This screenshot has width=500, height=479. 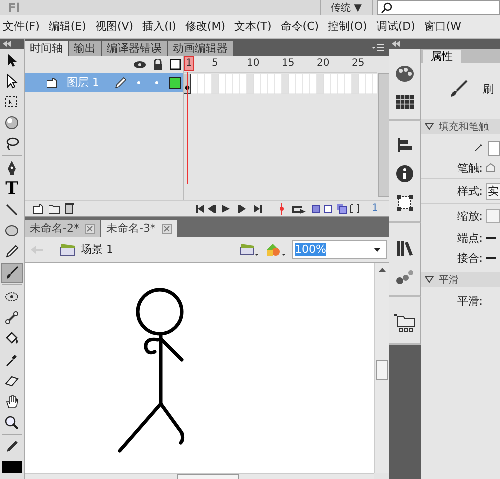 What do you see at coordinates (175, 82) in the screenshot?
I see `layer-color-icon` at bounding box center [175, 82].